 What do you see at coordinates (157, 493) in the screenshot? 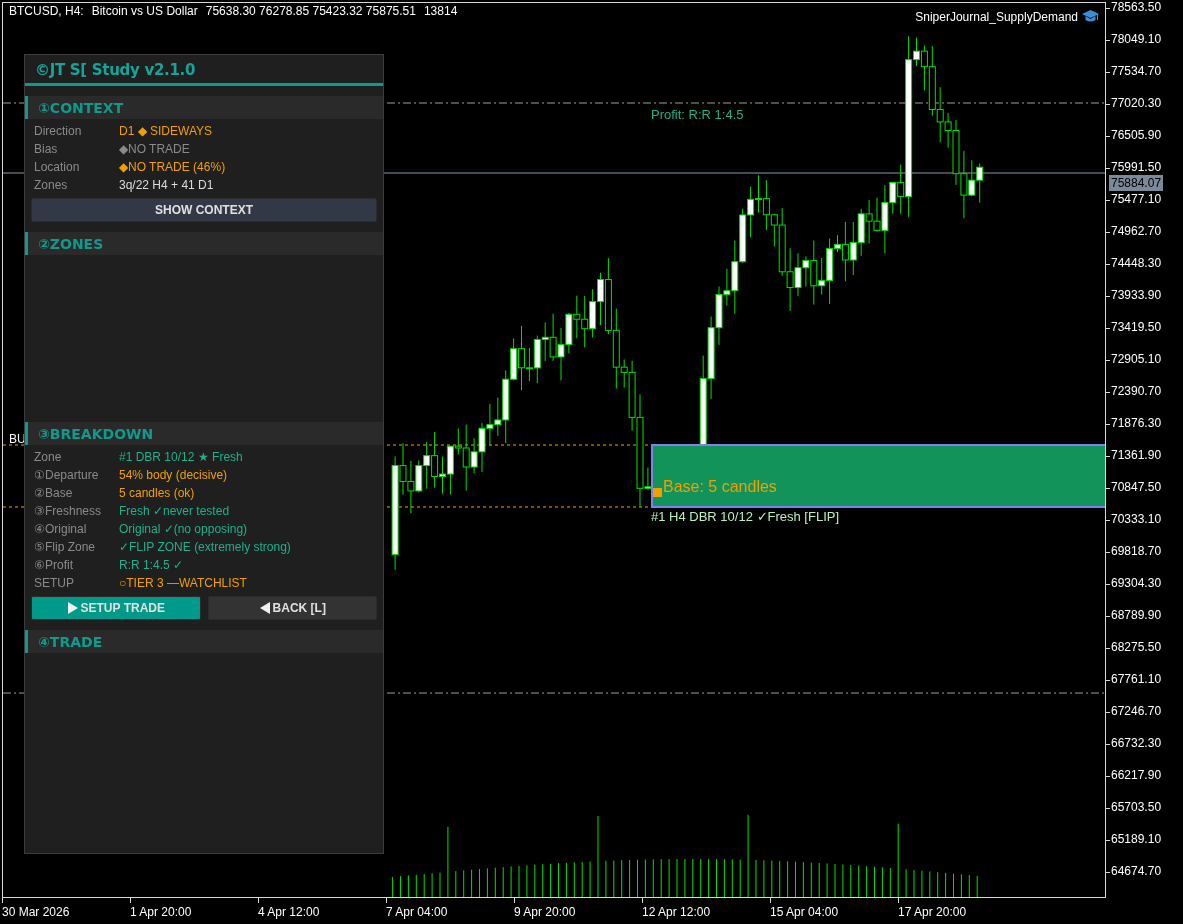
I see `row-value: 5 candles (ok)` at bounding box center [157, 493].